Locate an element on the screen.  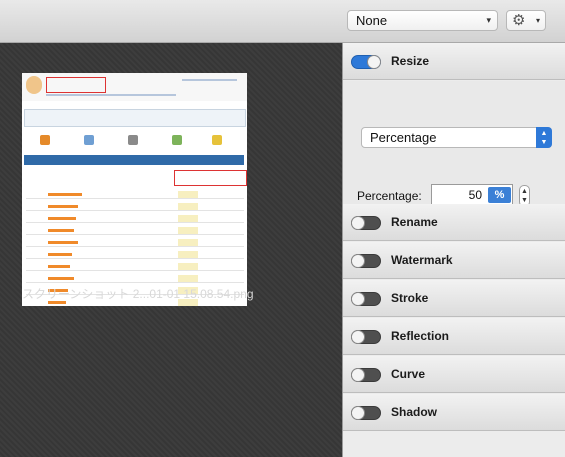
effect-row-stroke: Stroke is located at coordinates (454, 298).